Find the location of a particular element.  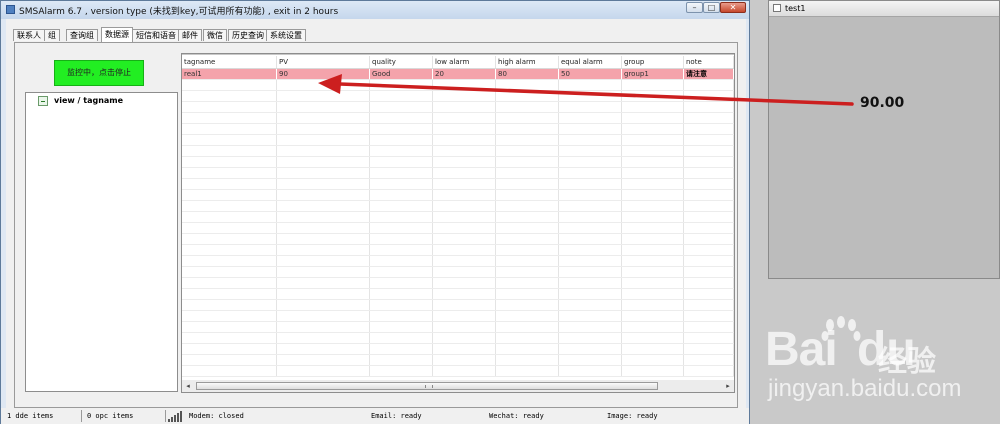

column-header: low alarm is located at coordinates (464, 62).